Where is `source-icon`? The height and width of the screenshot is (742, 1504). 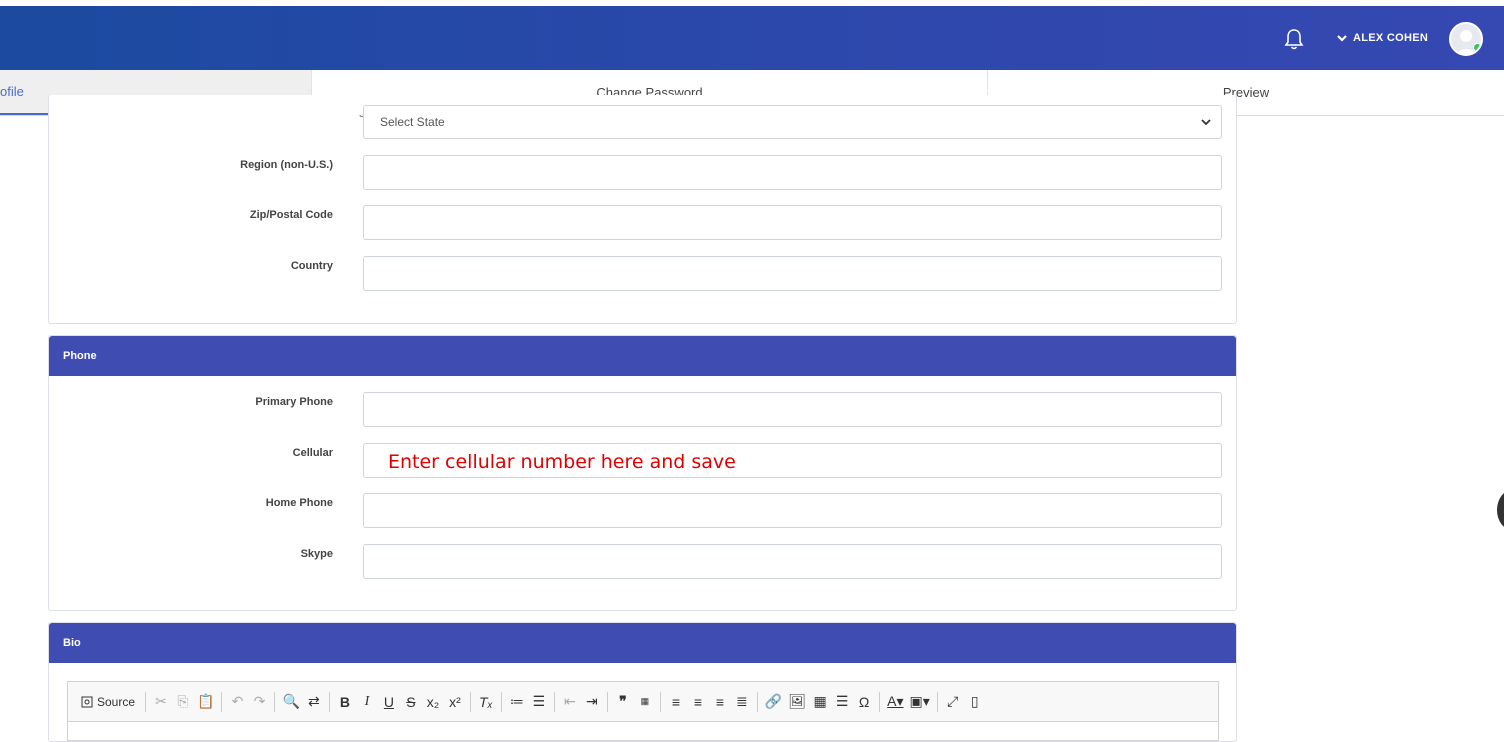
source-icon is located at coordinates (87, 701).